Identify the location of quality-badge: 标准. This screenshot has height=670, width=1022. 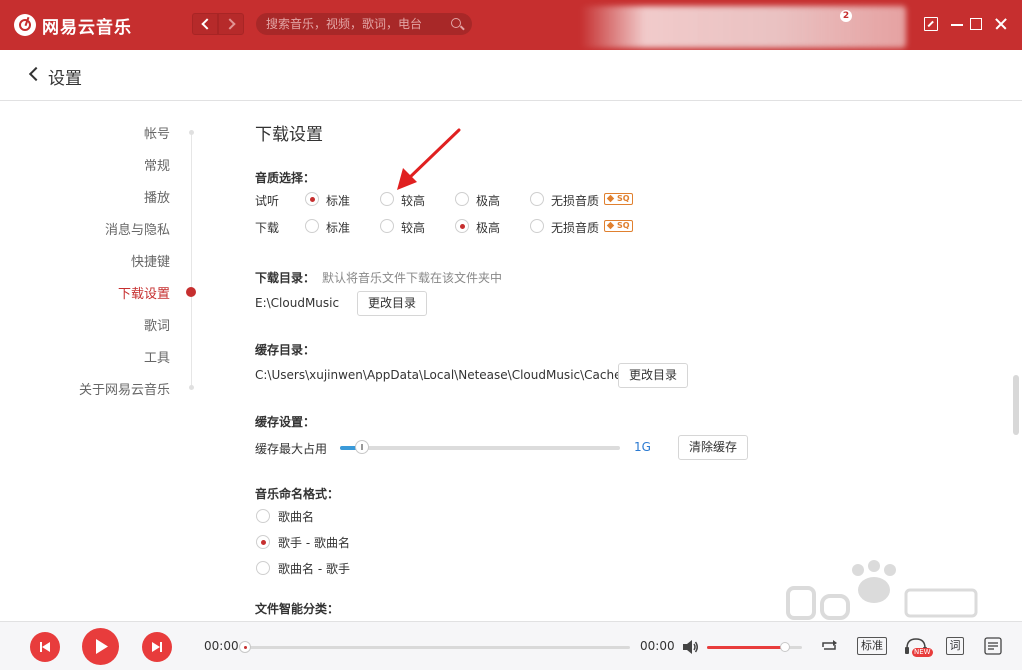
(872, 646).